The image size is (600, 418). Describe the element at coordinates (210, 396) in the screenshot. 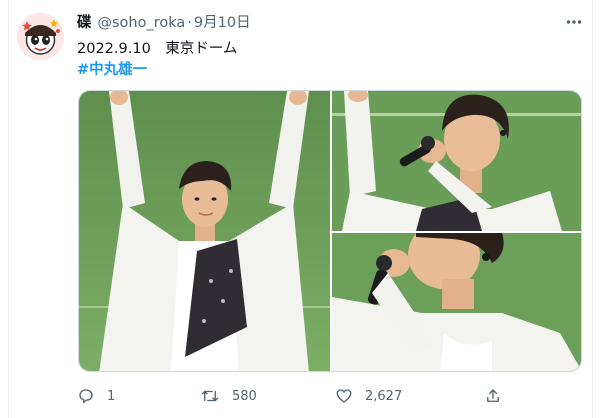

I see `retweet-arrows-icon` at that location.